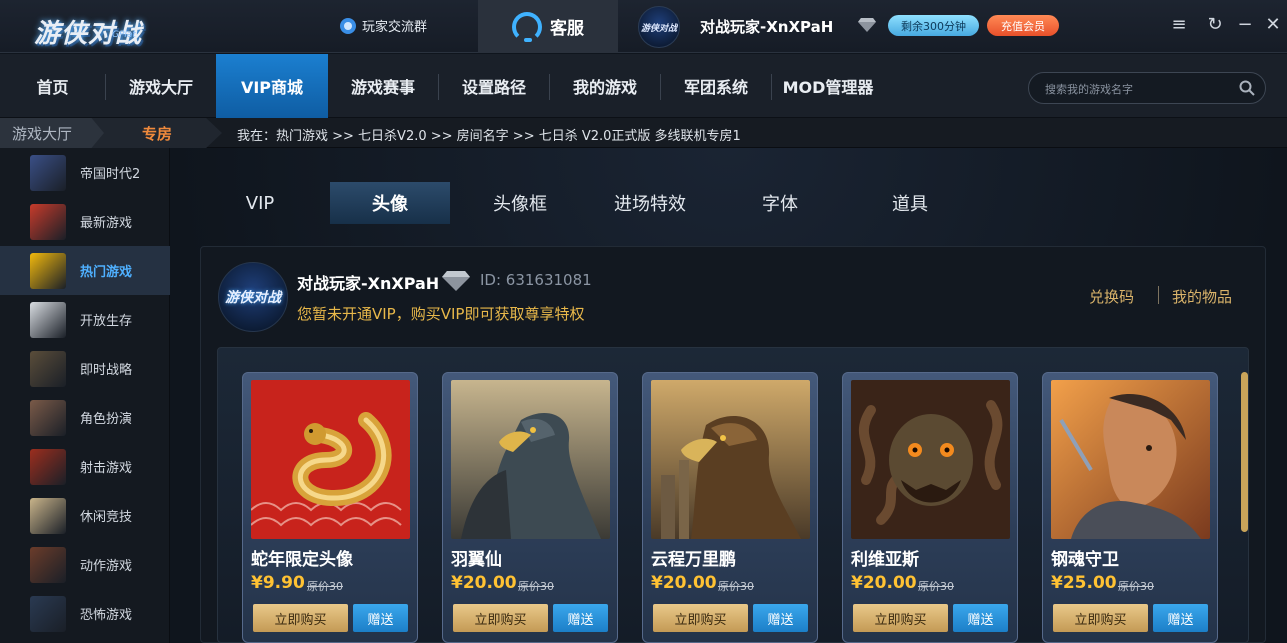  I want to click on sidebar-item-shooter: 射击游戏, so click(85, 466).